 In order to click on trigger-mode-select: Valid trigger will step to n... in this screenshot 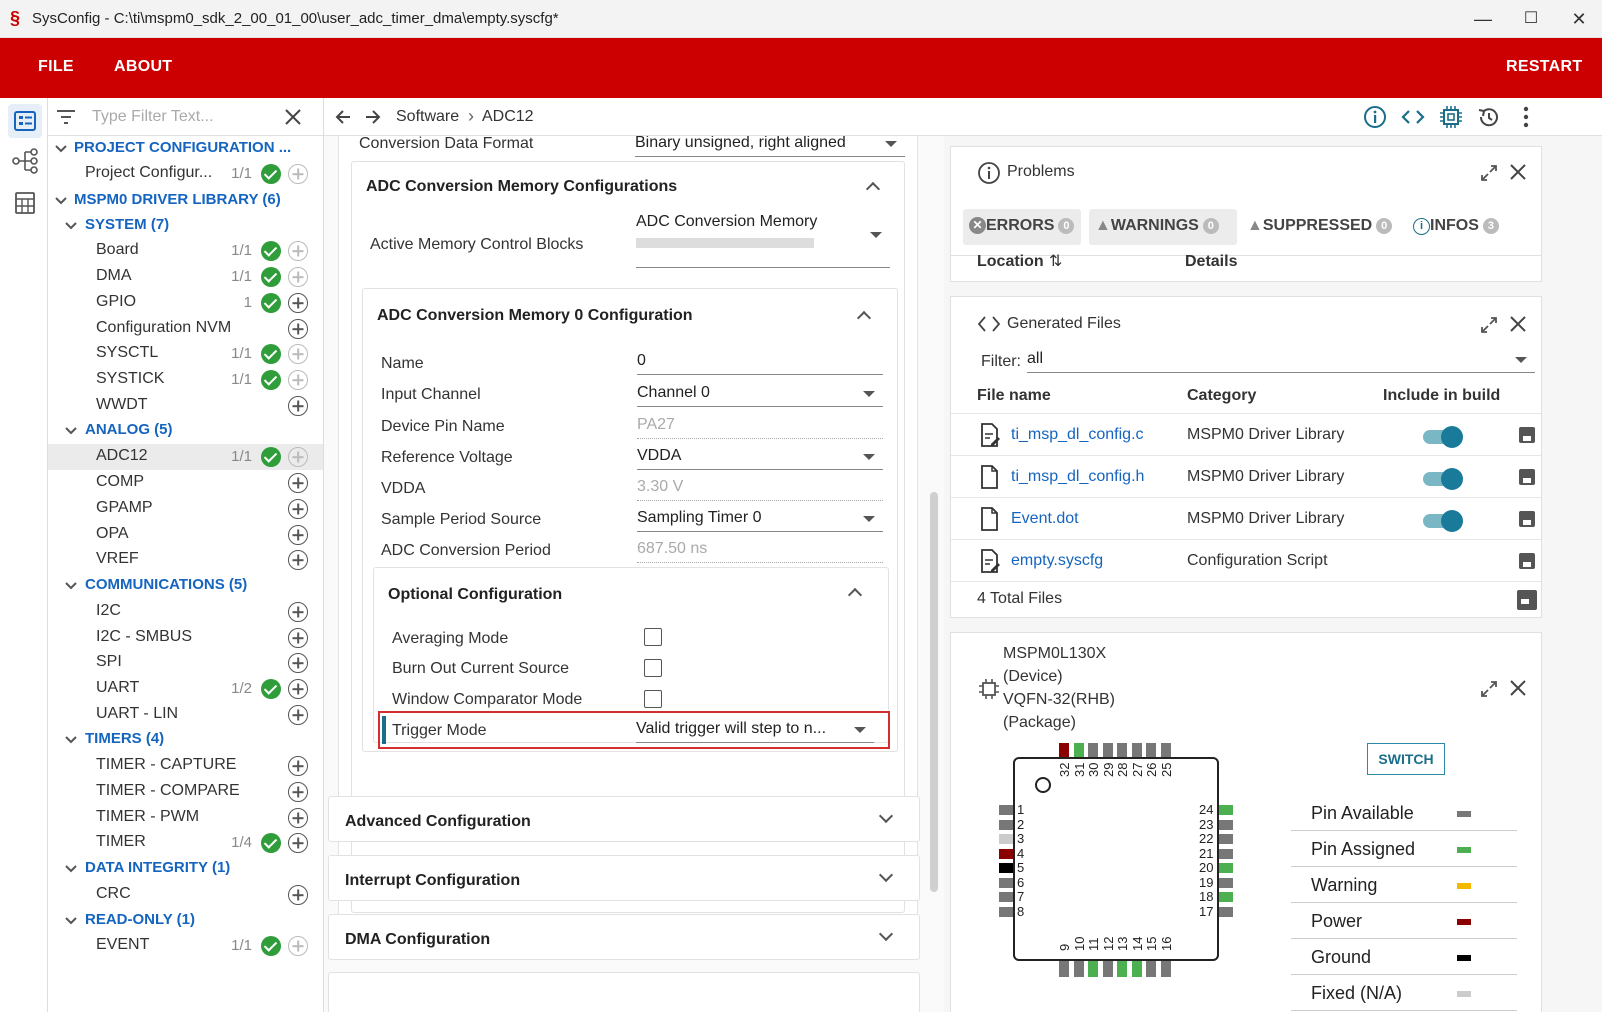, I will do `click(755, 730)`.